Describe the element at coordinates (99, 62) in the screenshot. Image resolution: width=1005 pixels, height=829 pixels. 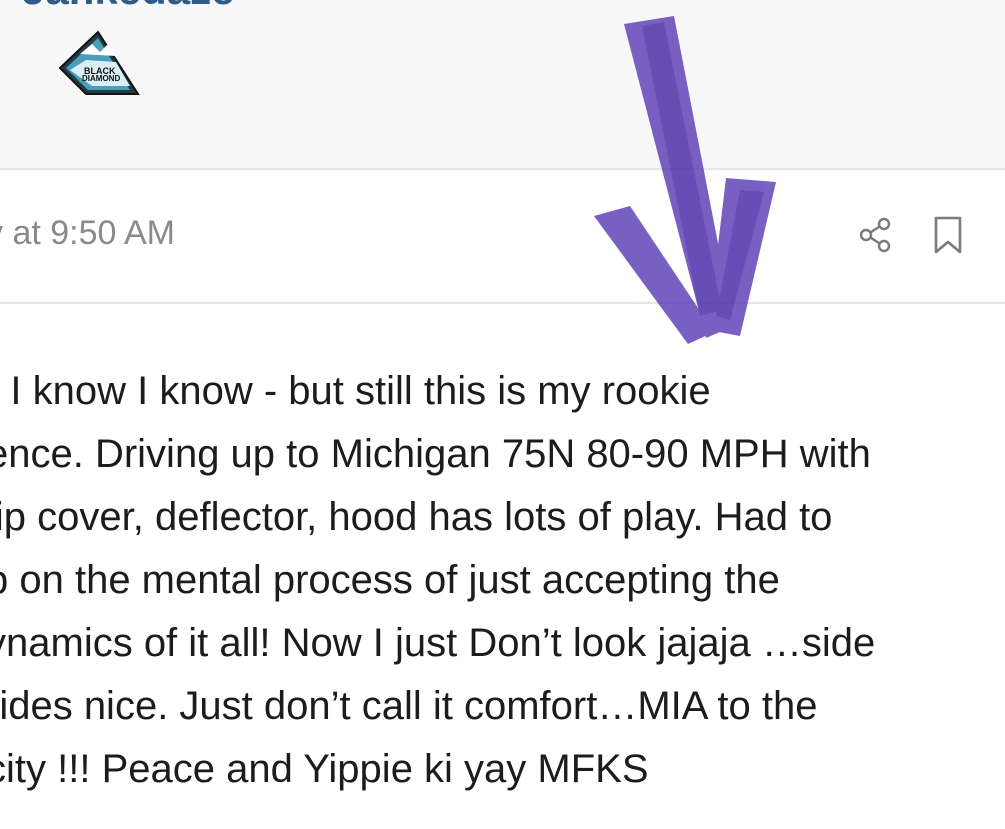
I see `black-diamond-badge-icon: BLACK DIAMOND` at that location.